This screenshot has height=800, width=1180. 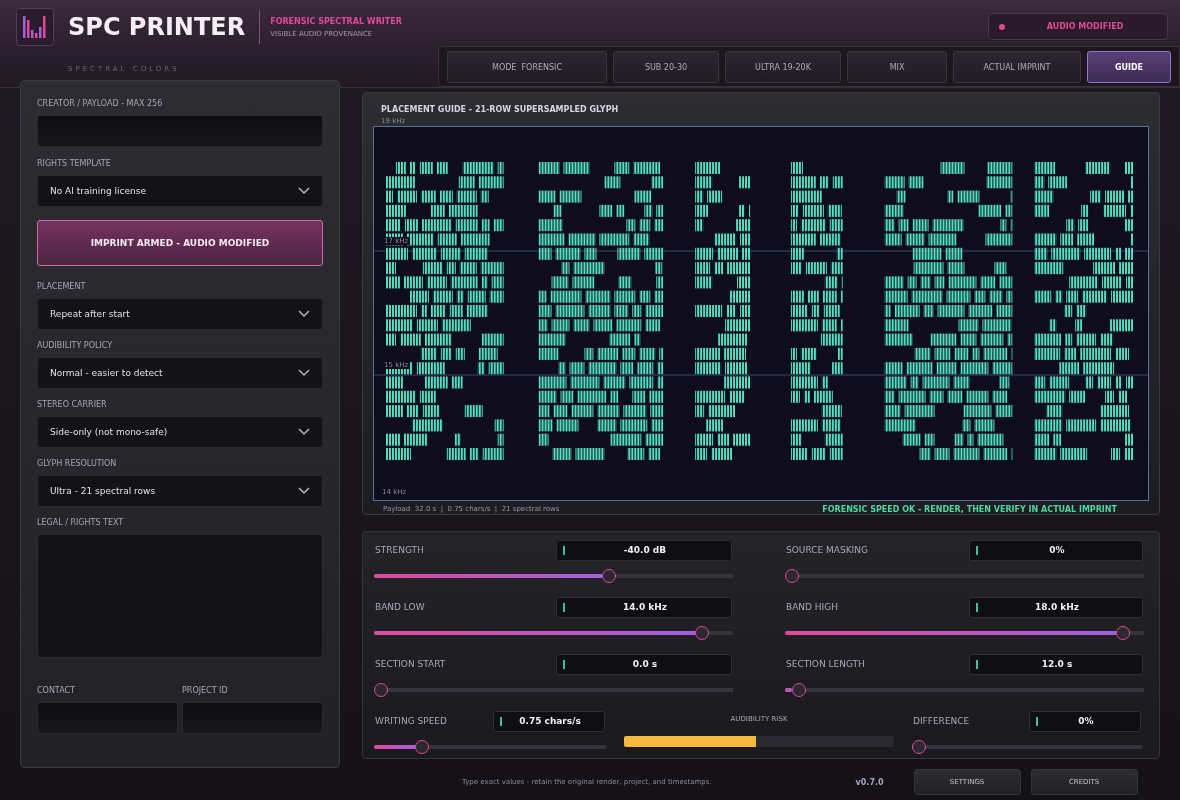 What do you see at coordinates (1129, 67) in the screenshot?
I see `mode-tab: GUIDE` at bounding box center [1129, 67].